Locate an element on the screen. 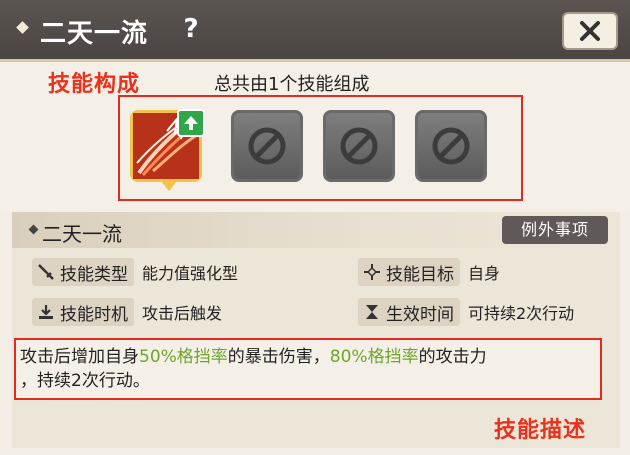  skill-type-value: 能力值强化型 is located at coordinates (190, 273).